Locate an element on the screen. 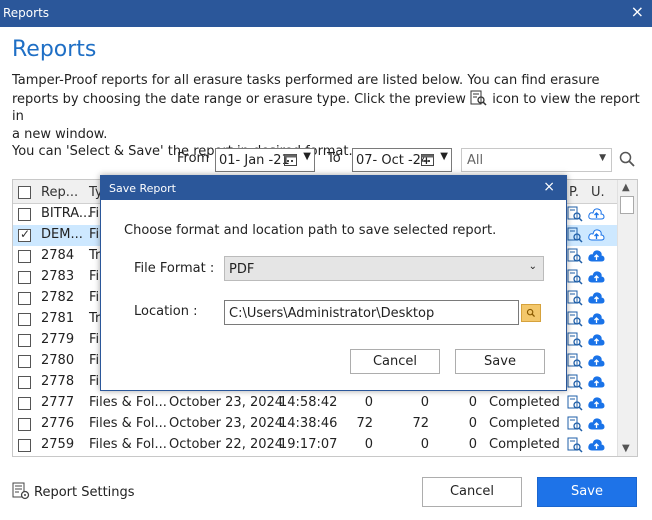 Image resolution: width=652 pixels, height=520 pixels. dialog-title: Save Report is located at coordinates (142, 188).